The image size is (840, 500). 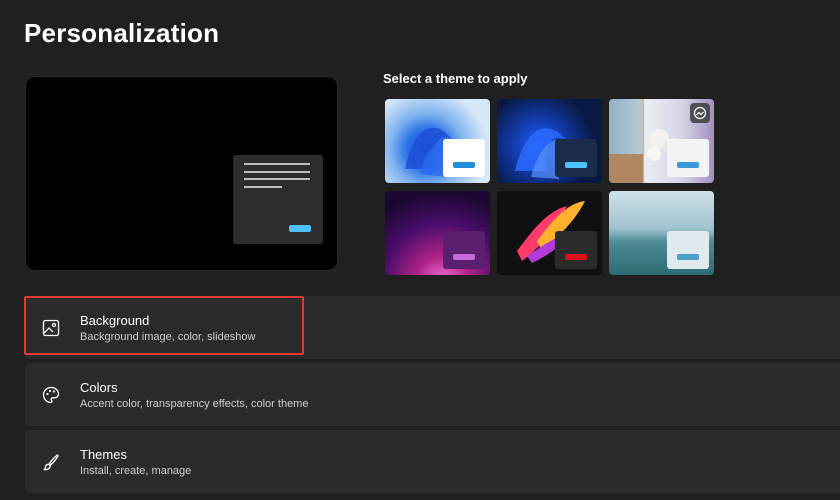 What do you see at coordinates (549, 233) in the screenshot?
I see `theme-tile-captured-motion` at bounding box center [549, 233].